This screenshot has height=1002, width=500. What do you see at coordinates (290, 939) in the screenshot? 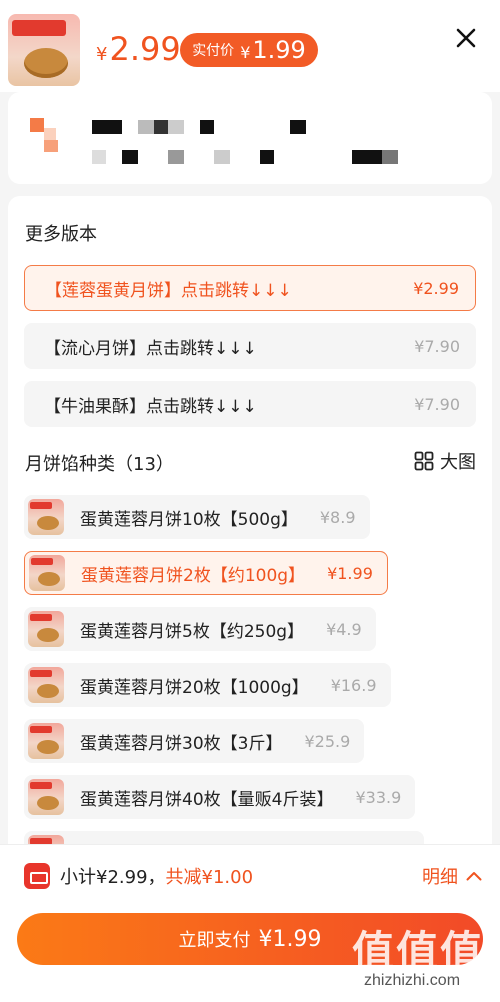
I see `pay-now-amount: ¥1.99` at bounding box center [290, 939].